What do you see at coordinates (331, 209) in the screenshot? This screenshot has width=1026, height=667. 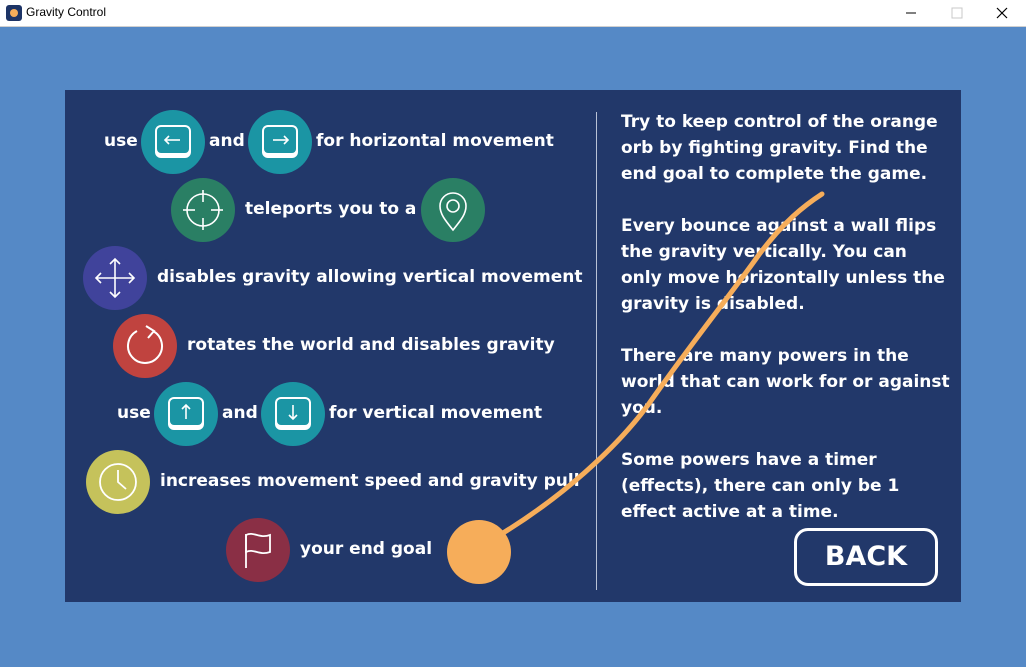 I see `row2-text: teleports you to a` at bounding box center [331, 209].